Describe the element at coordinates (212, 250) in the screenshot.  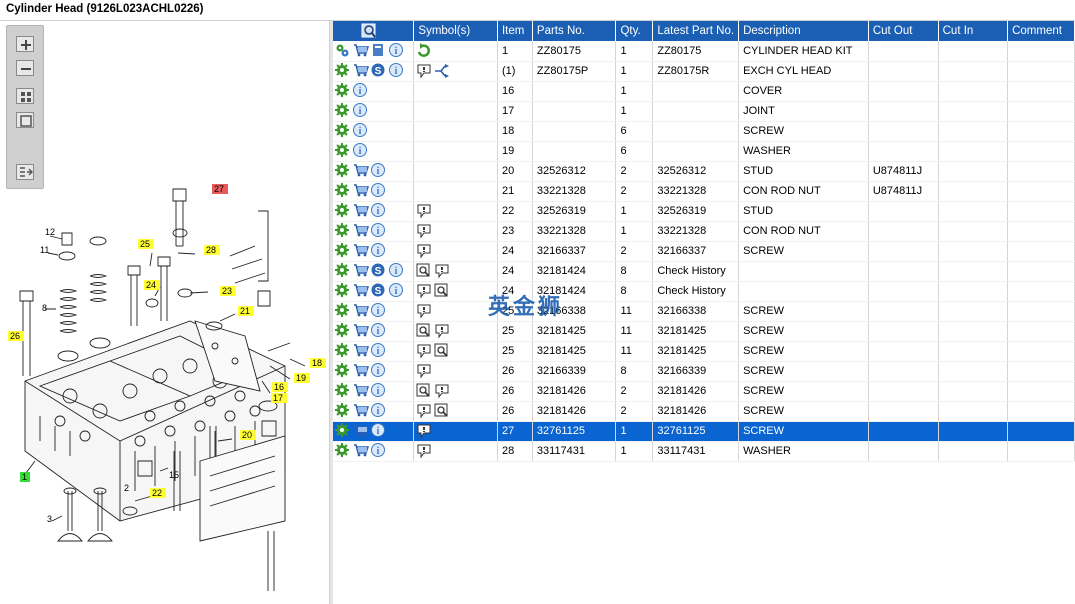
I see `callout-28: 28` at that location.